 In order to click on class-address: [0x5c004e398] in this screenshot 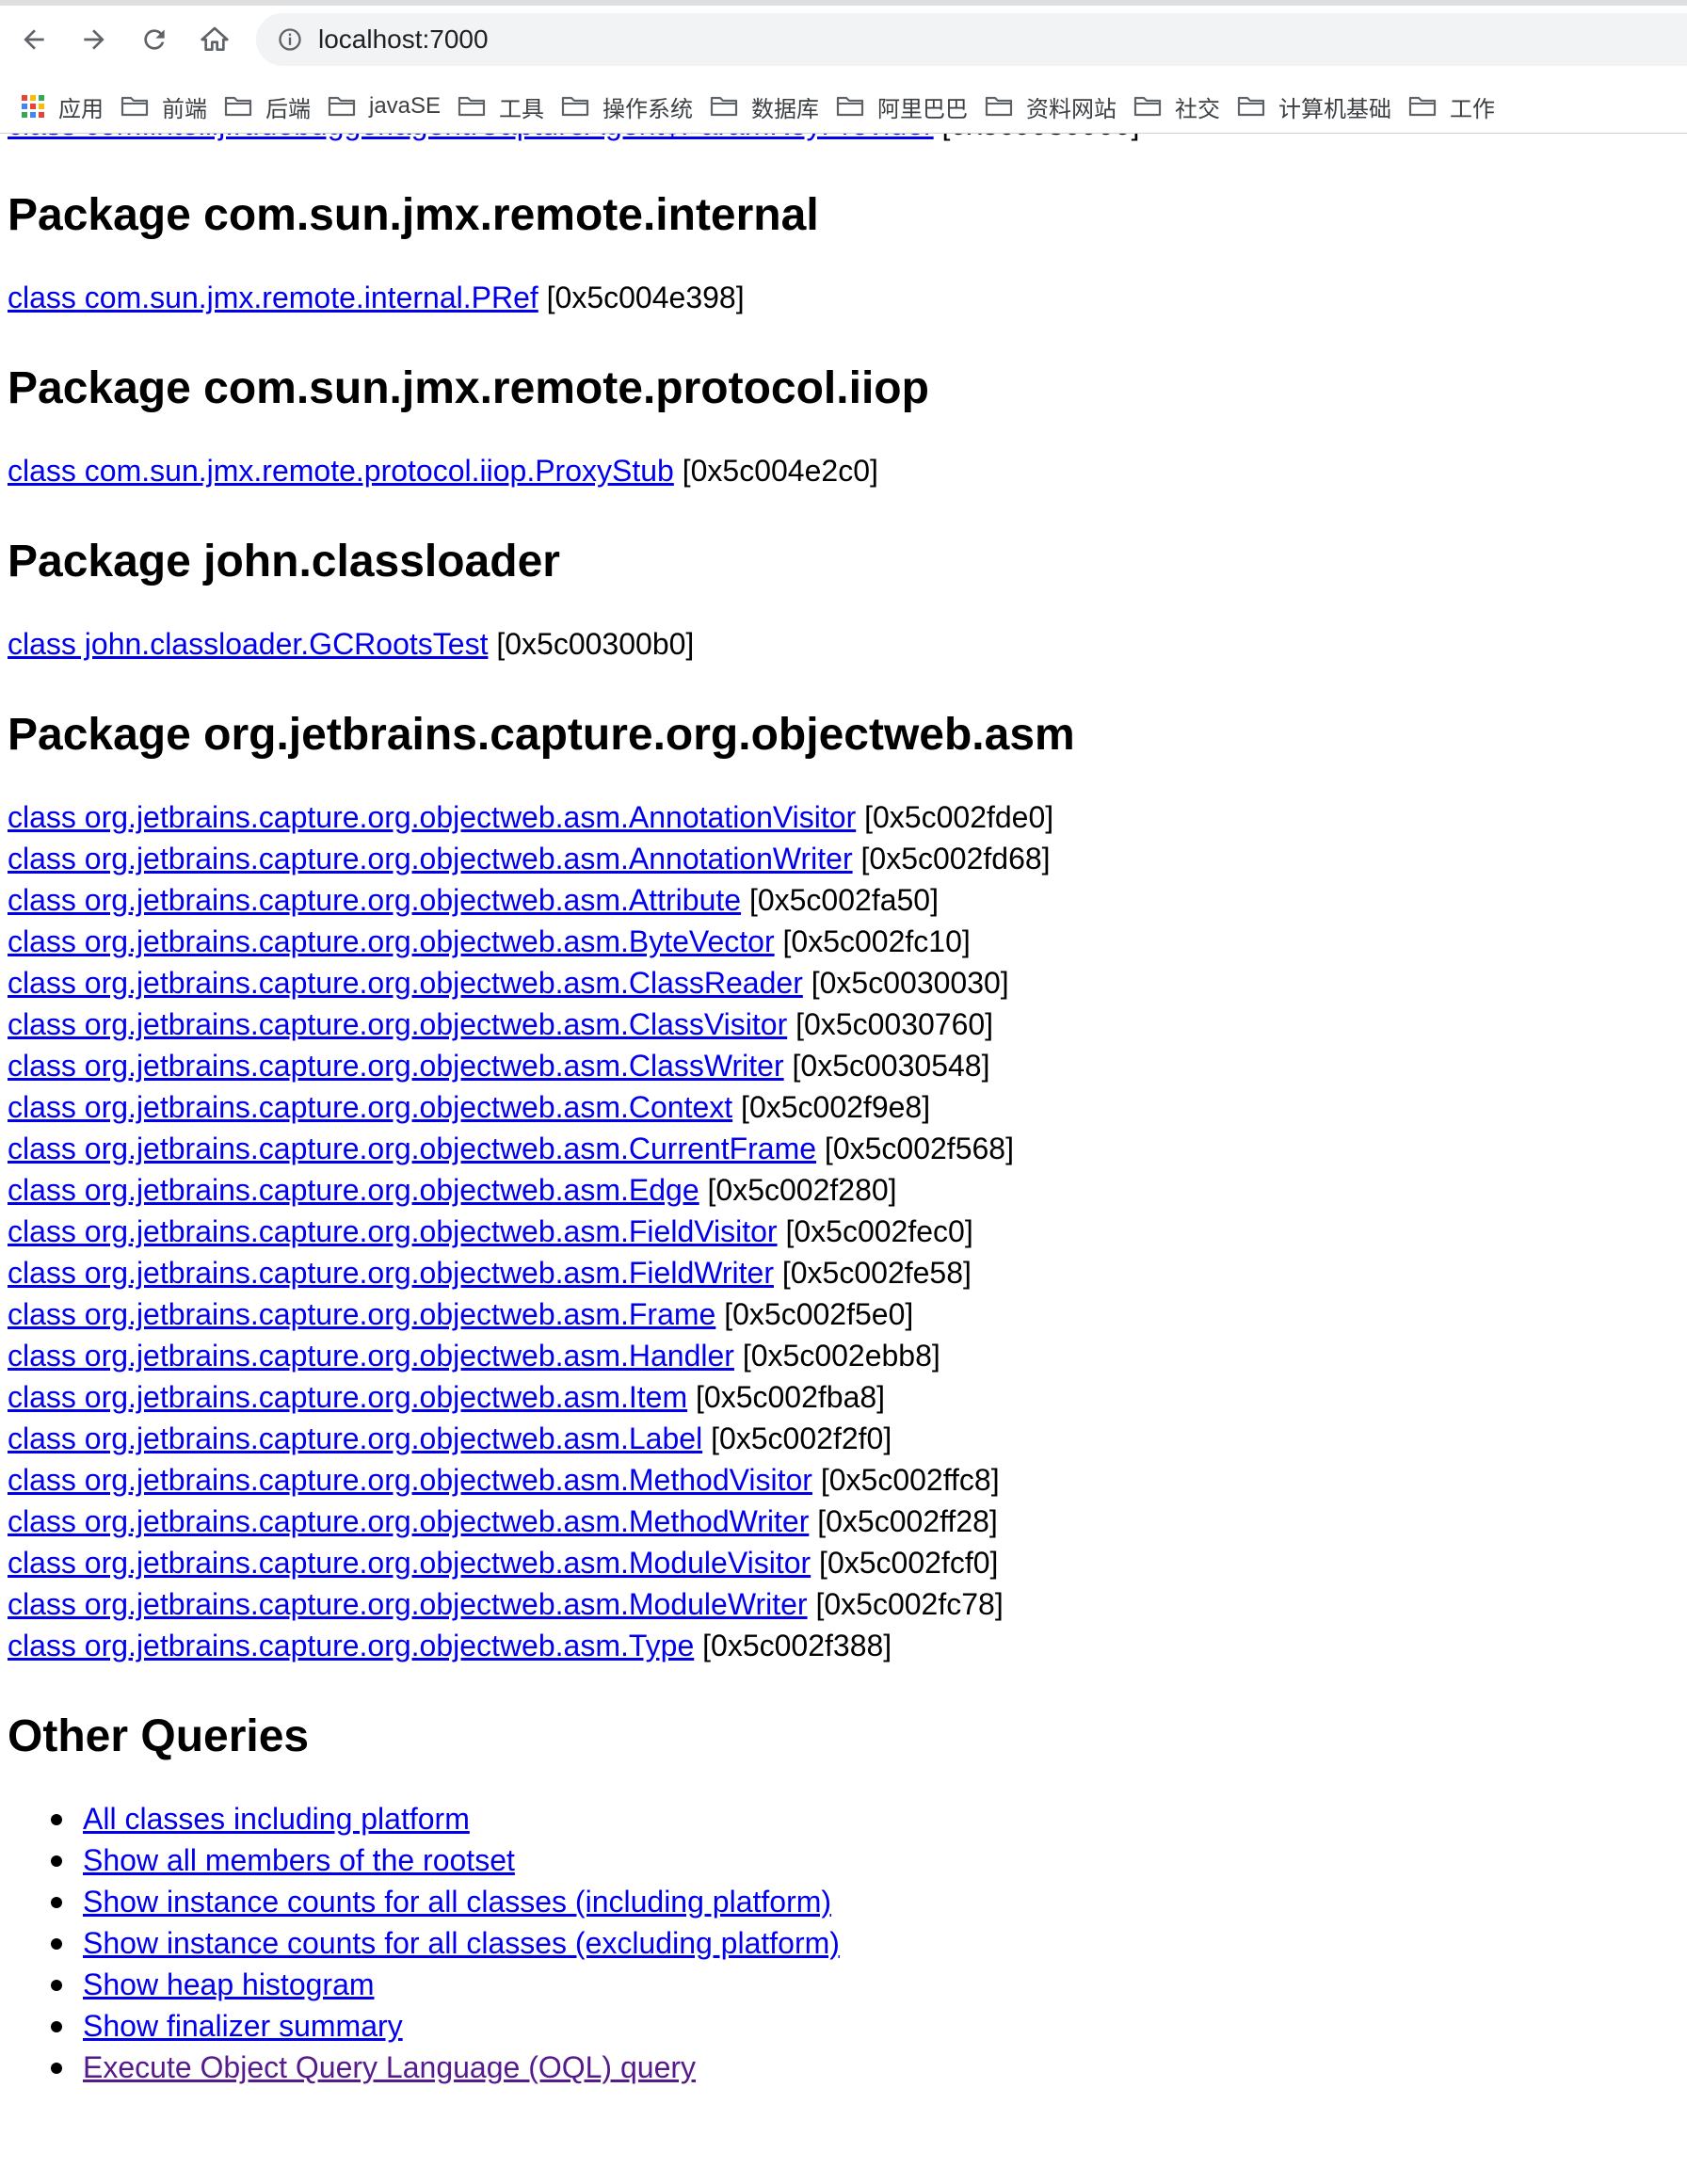, I will do `click(645, 297)`.